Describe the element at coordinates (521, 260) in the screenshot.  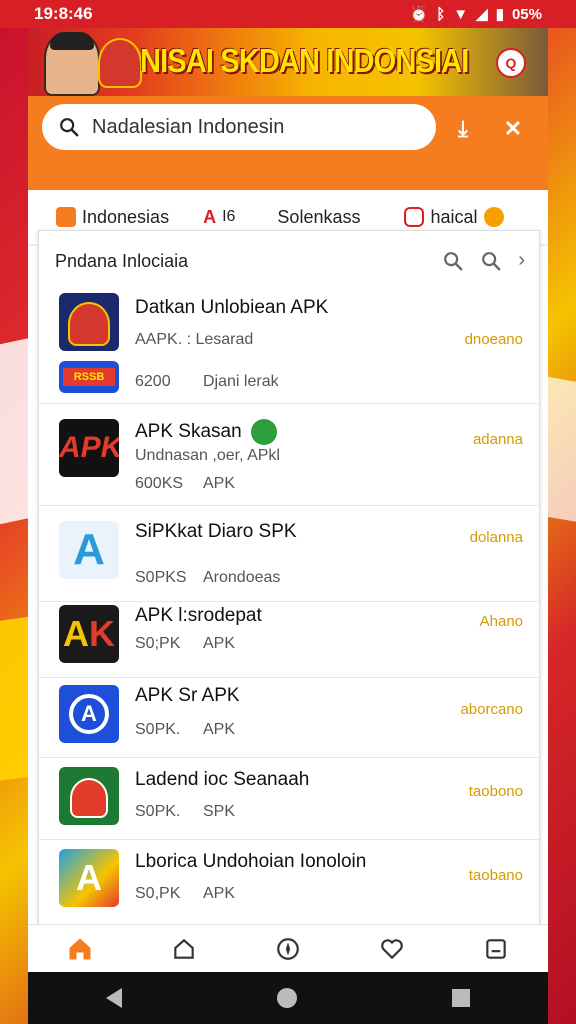
I see `chevron-right-icon: ›` at that location.